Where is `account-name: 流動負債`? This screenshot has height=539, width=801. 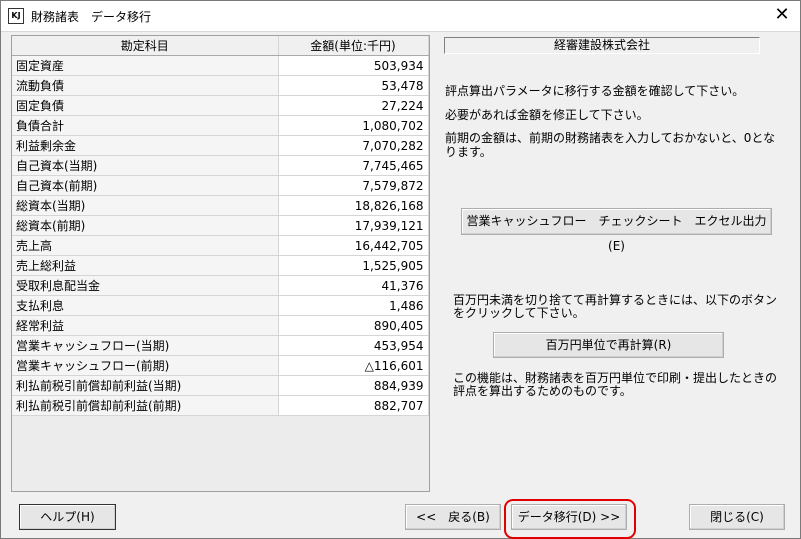 account-name: 流動負債 is located at coordinates (145, 85).